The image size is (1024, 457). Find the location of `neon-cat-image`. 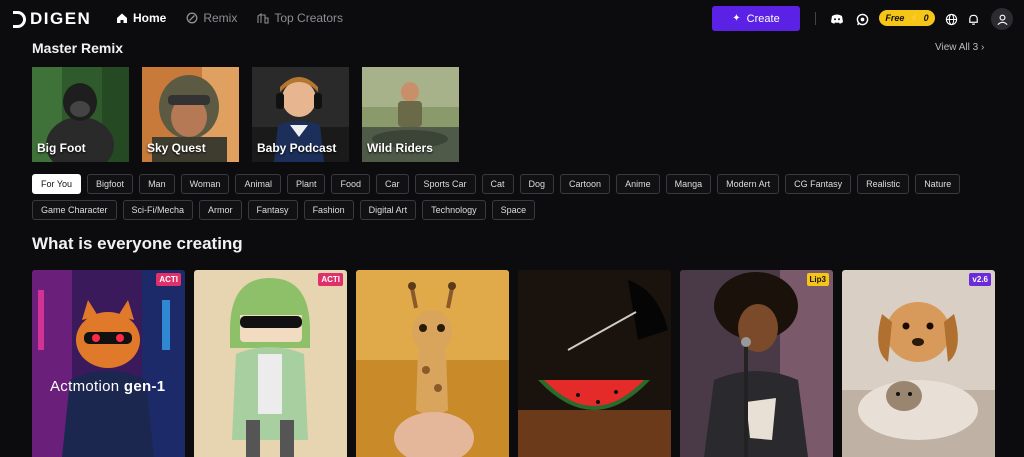

neon-cat-image is located at coordinates (108, 363).